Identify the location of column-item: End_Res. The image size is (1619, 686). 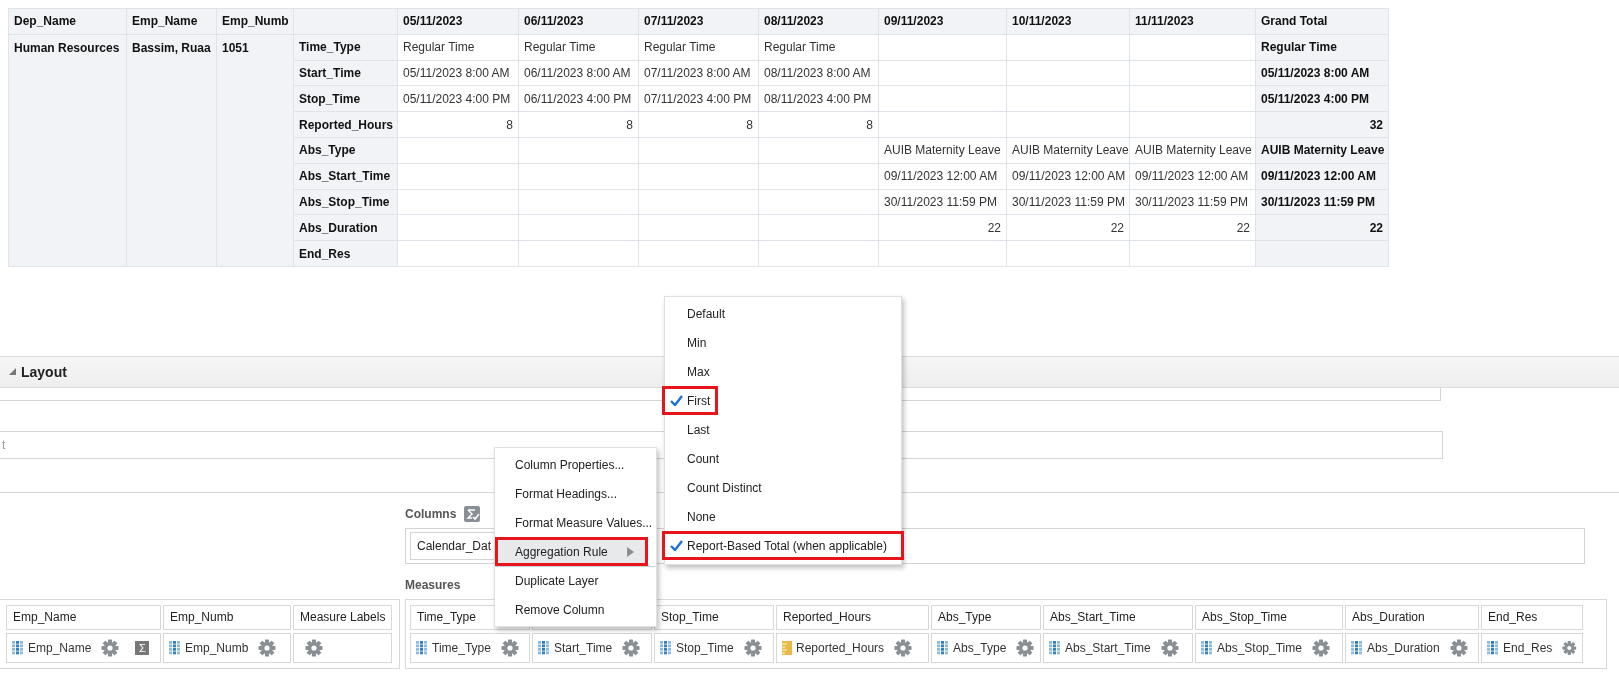
(1532, 647).